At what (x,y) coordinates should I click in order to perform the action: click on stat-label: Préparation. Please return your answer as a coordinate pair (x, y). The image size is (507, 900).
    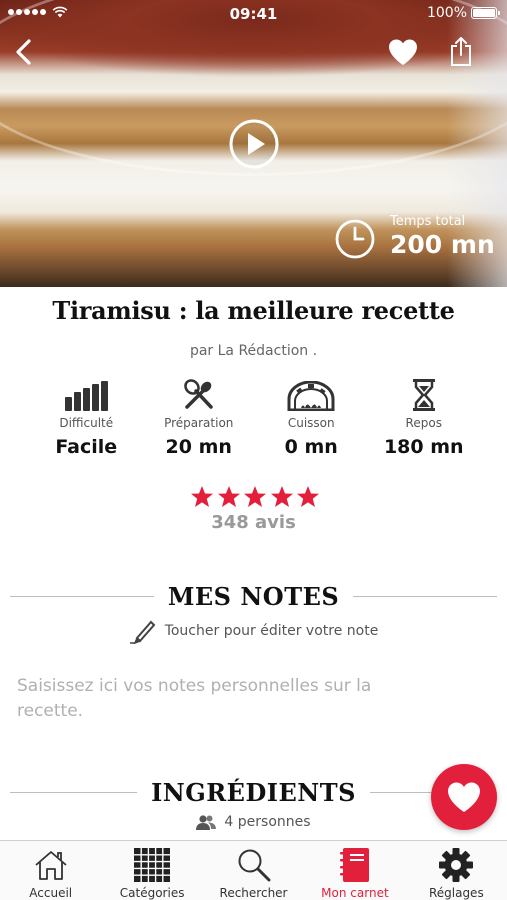
    Looking at the image, I should click on (199, 423).